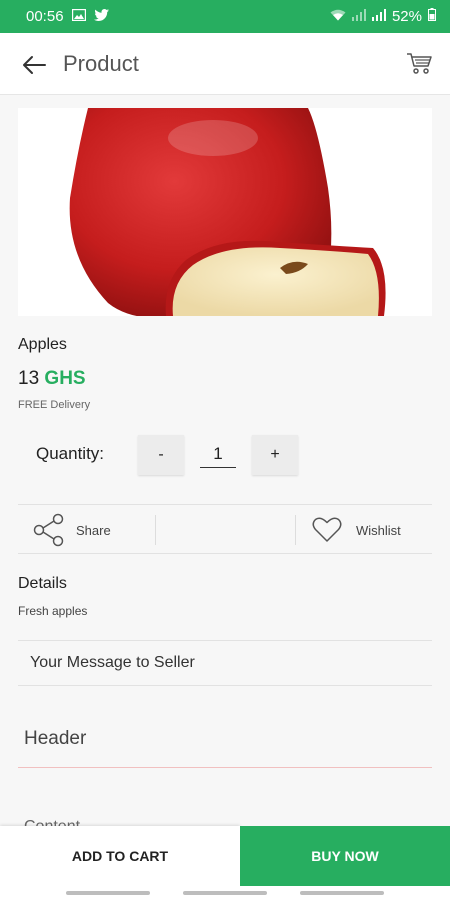 This screenshot has width=450, height=900. What do you see at coordinates (29, 378) in the screenshot?
I see `price-amount: 13` at bounding box center [29, 378].